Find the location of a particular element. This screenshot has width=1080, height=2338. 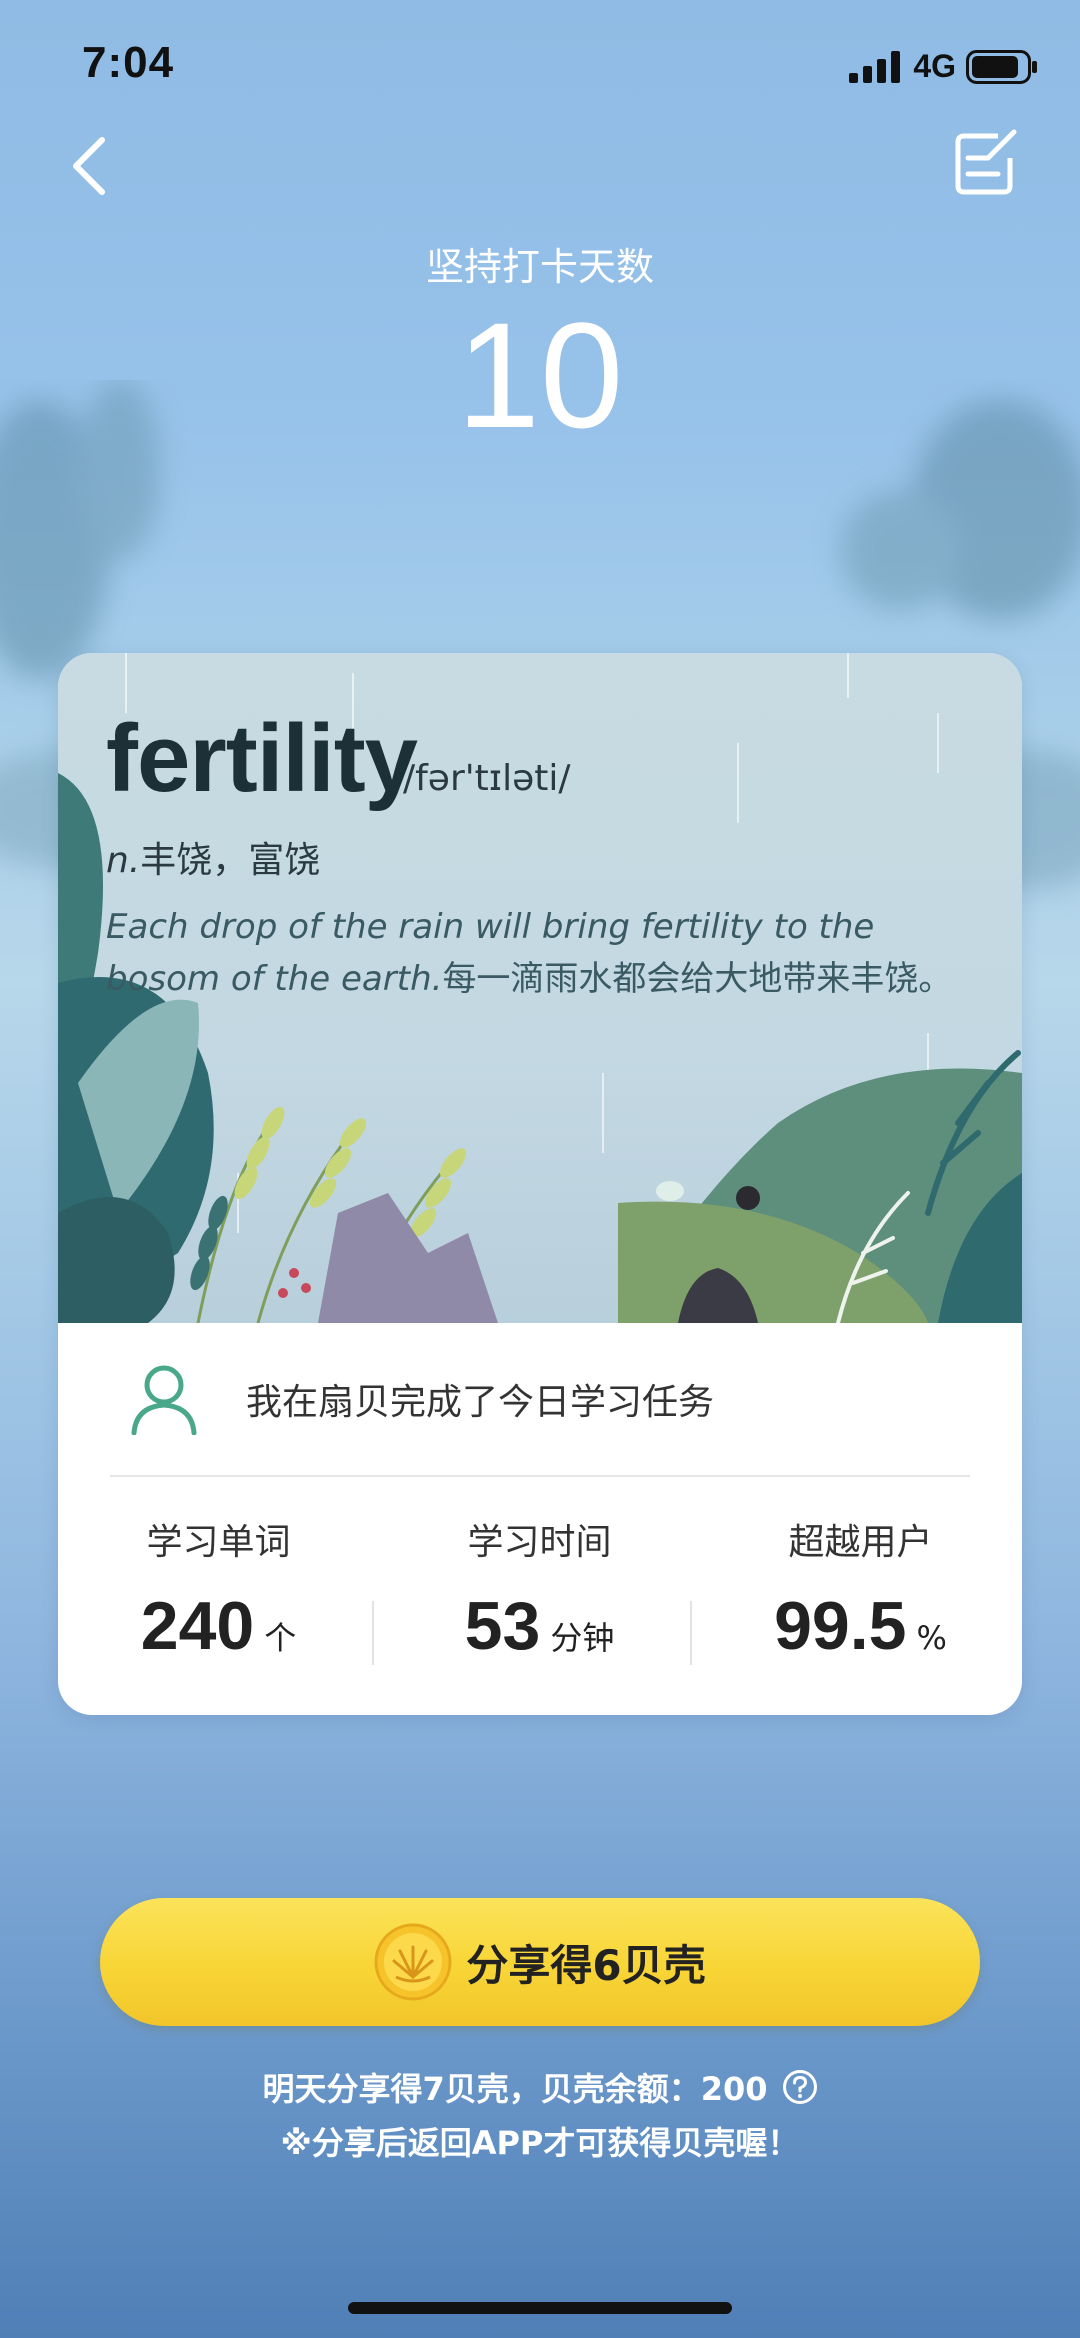

card-divider is located at coordinates (540, 1476).